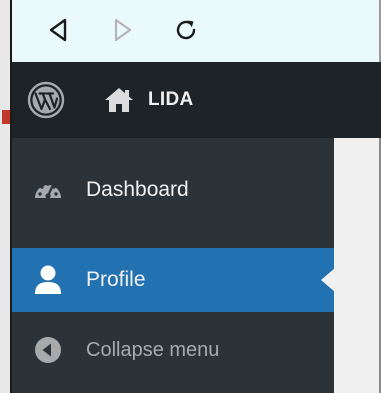  What do you see at coordinates (48, 350) in the screenshot?
I see `collapse-arrow-icon` at bounding box center [48, 350].